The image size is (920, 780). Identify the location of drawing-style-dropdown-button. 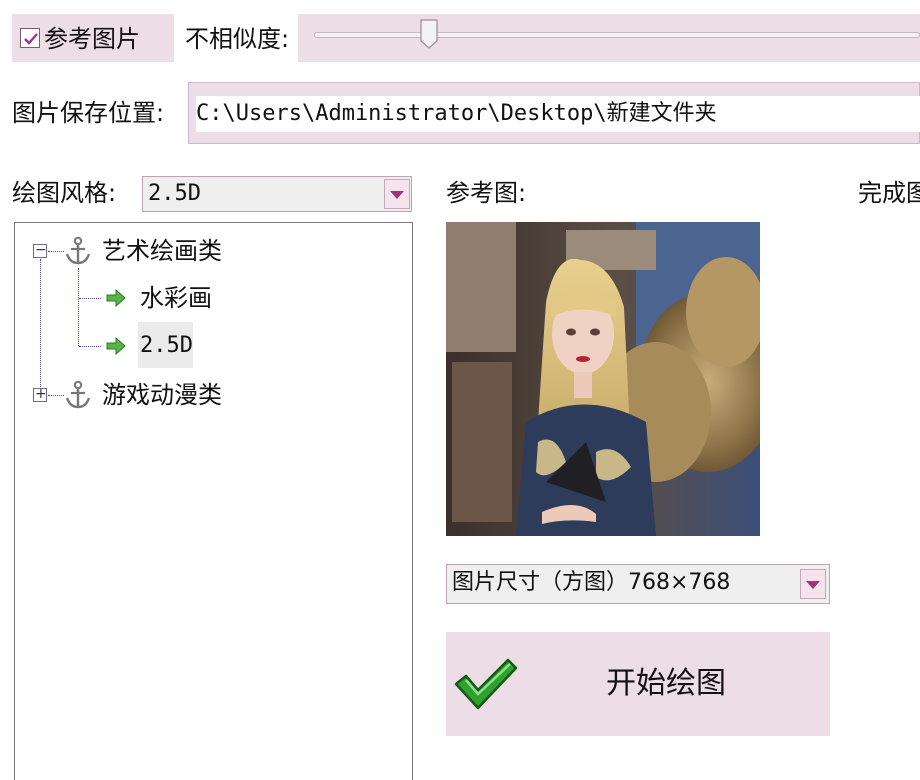
(397, 194).